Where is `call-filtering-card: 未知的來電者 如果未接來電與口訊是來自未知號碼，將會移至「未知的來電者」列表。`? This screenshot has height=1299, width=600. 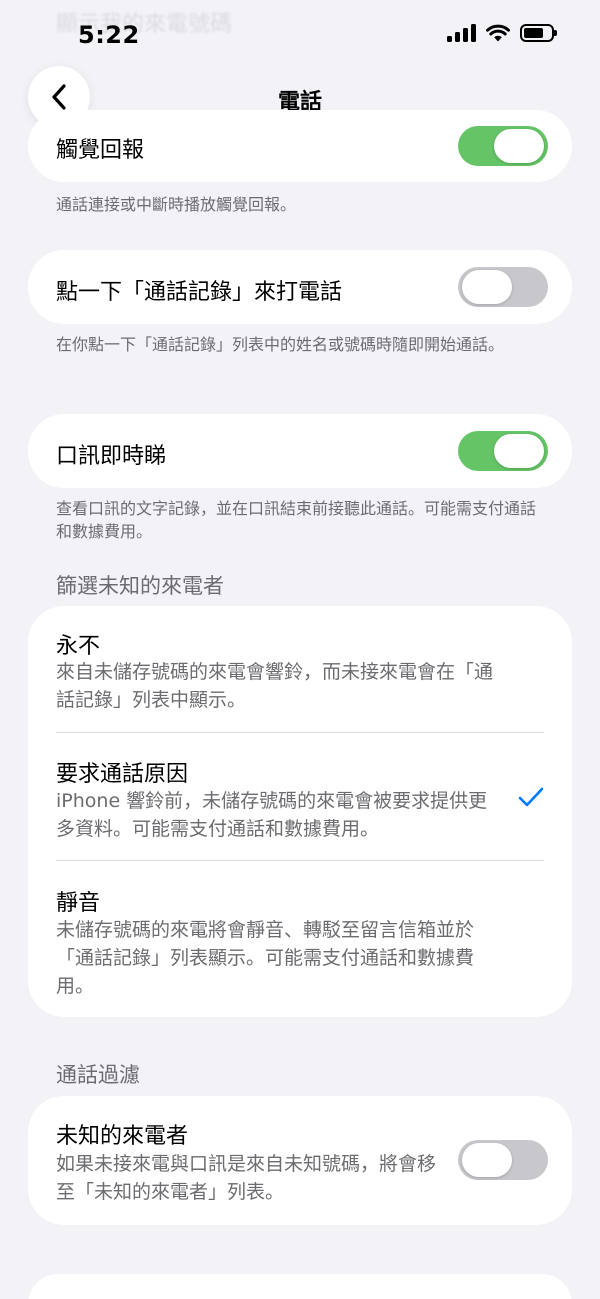
call-filtering-card: 未知的來電者 如果未接來電與口訊是來自未知號碼，將會移至「未知的來電者」列表。 is located at coordinates (300, 1160).